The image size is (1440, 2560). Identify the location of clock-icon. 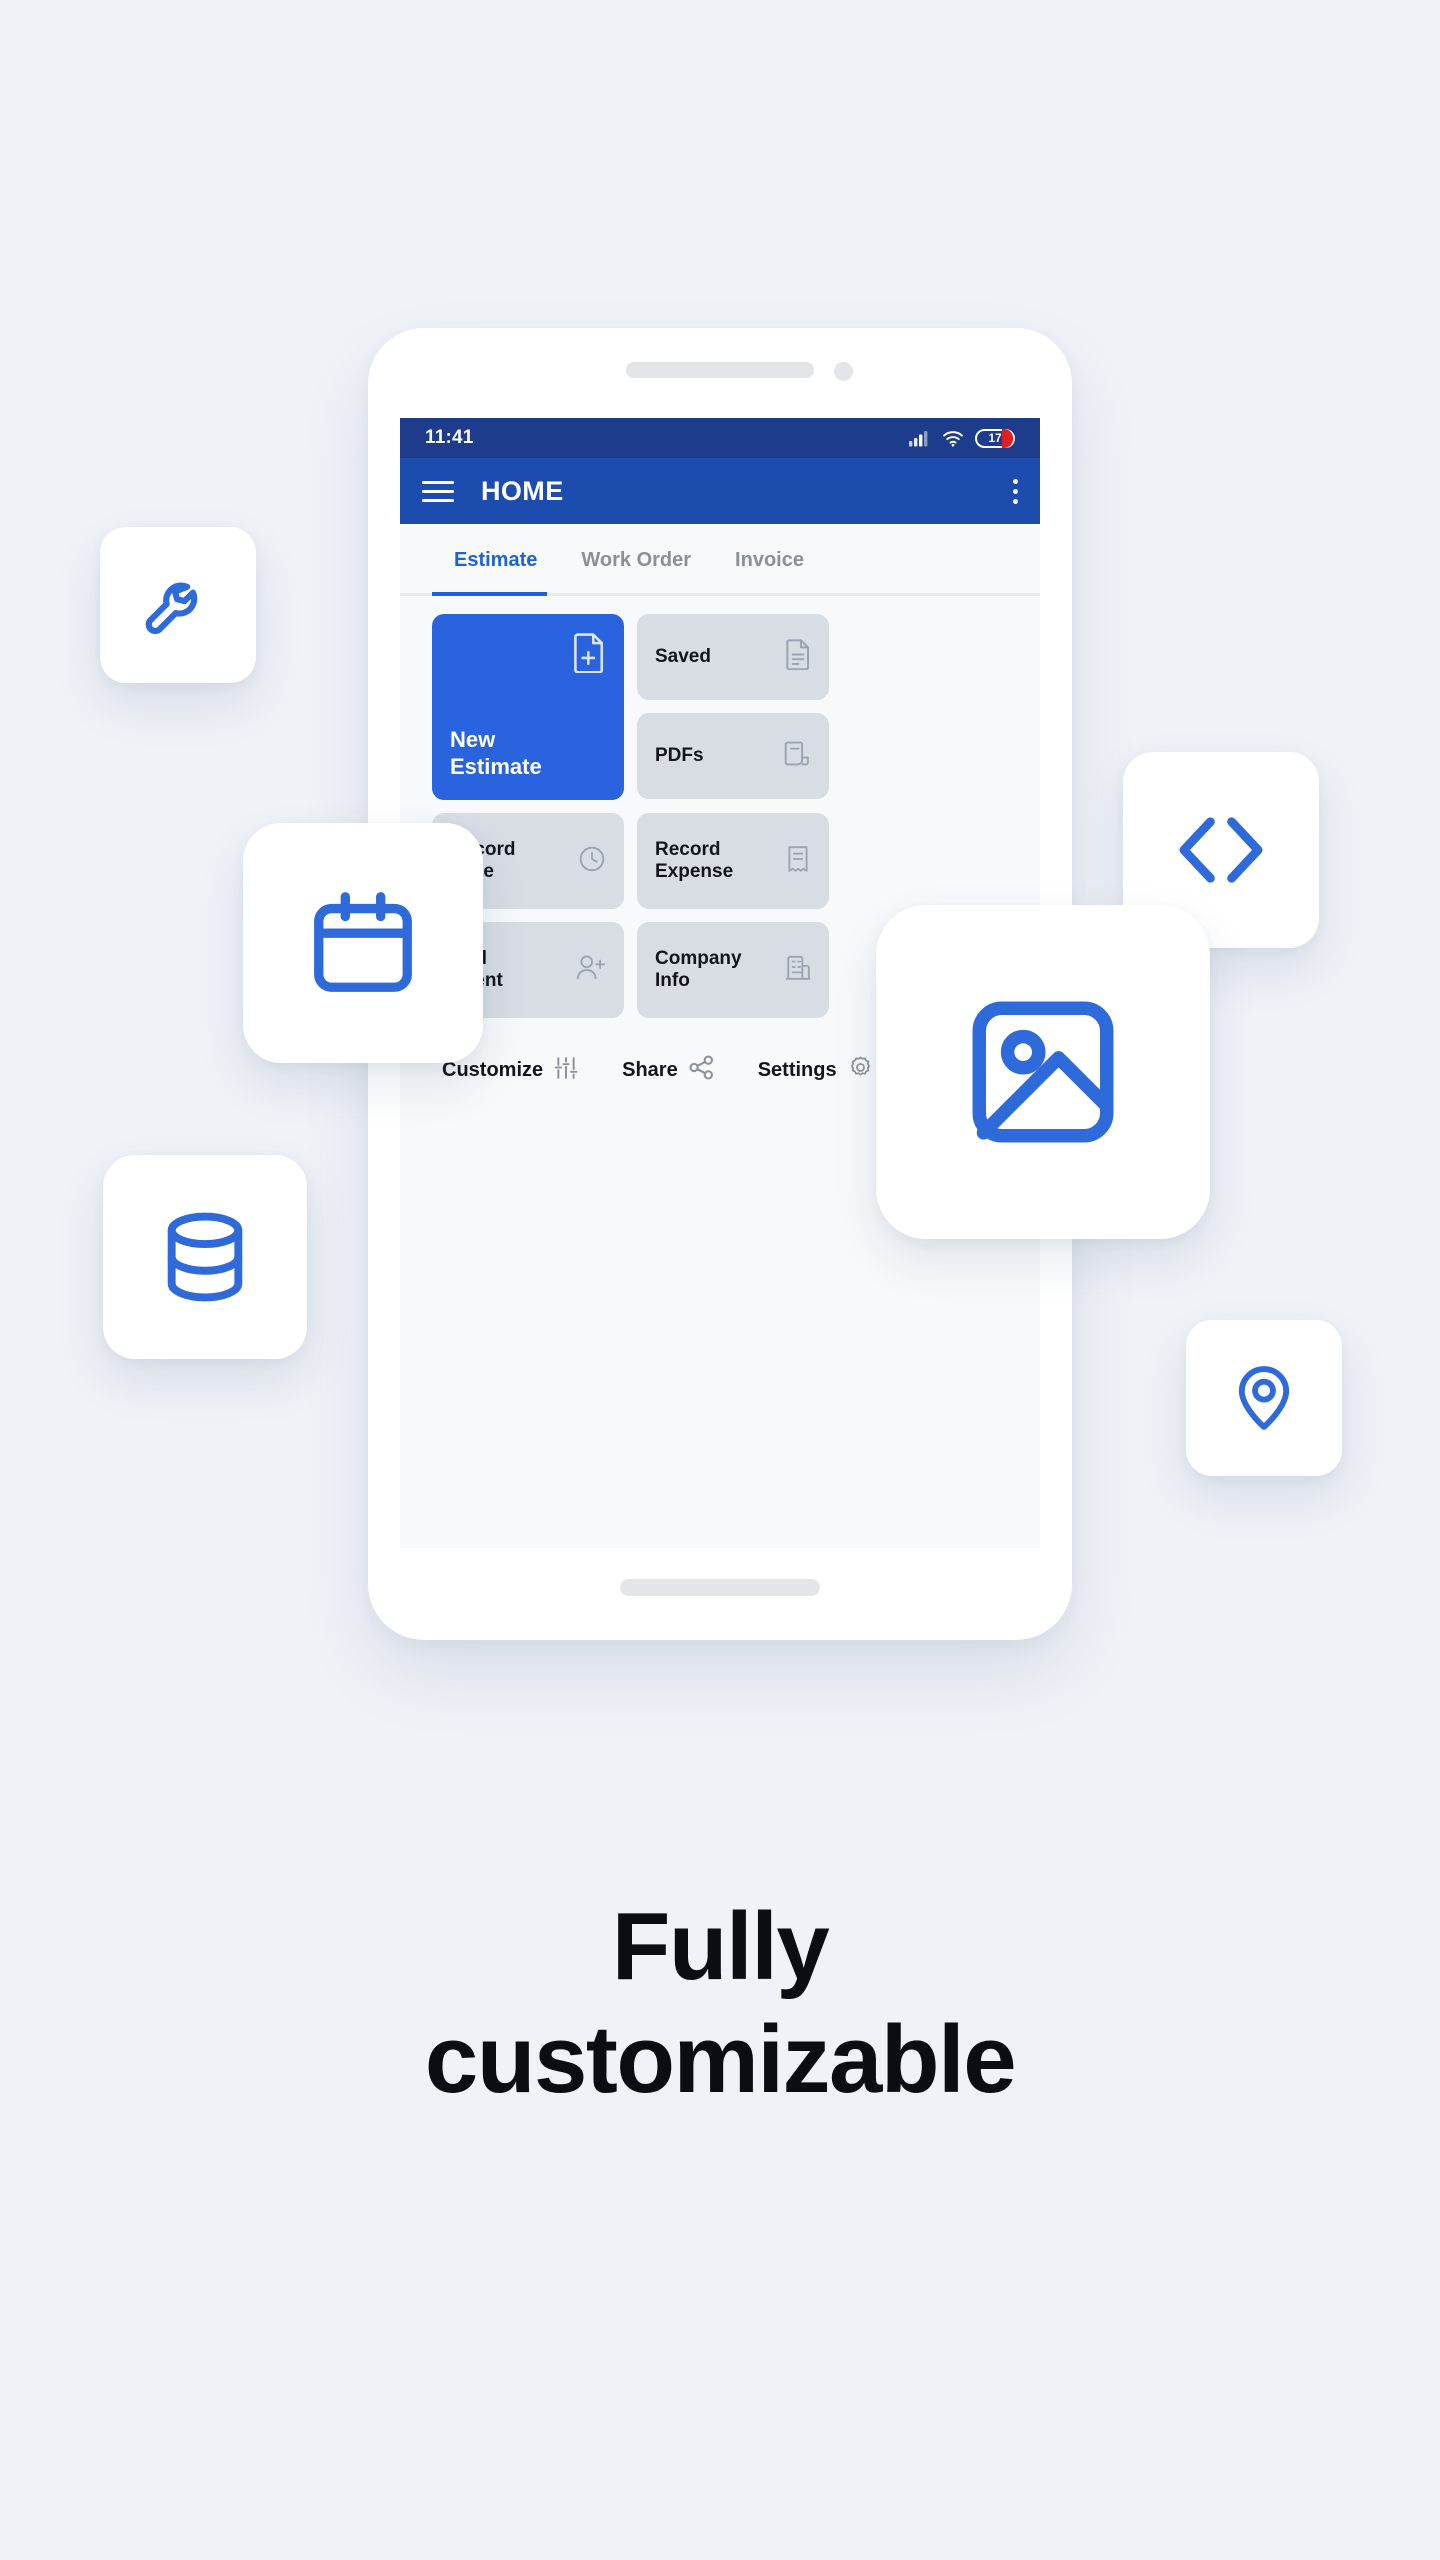
(592, 861).